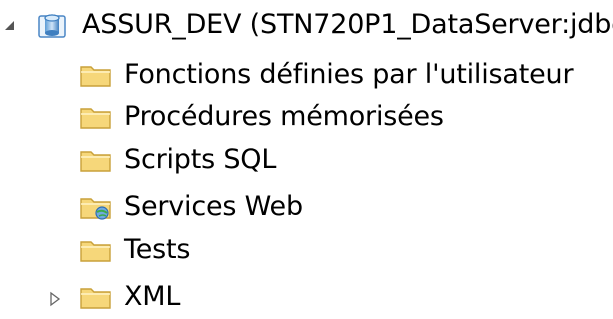 The width and height of the screenshot is (613, 319). Describe the element at coordinates (54, 25) in the screenshot. I see `database-project-icon` at that location.